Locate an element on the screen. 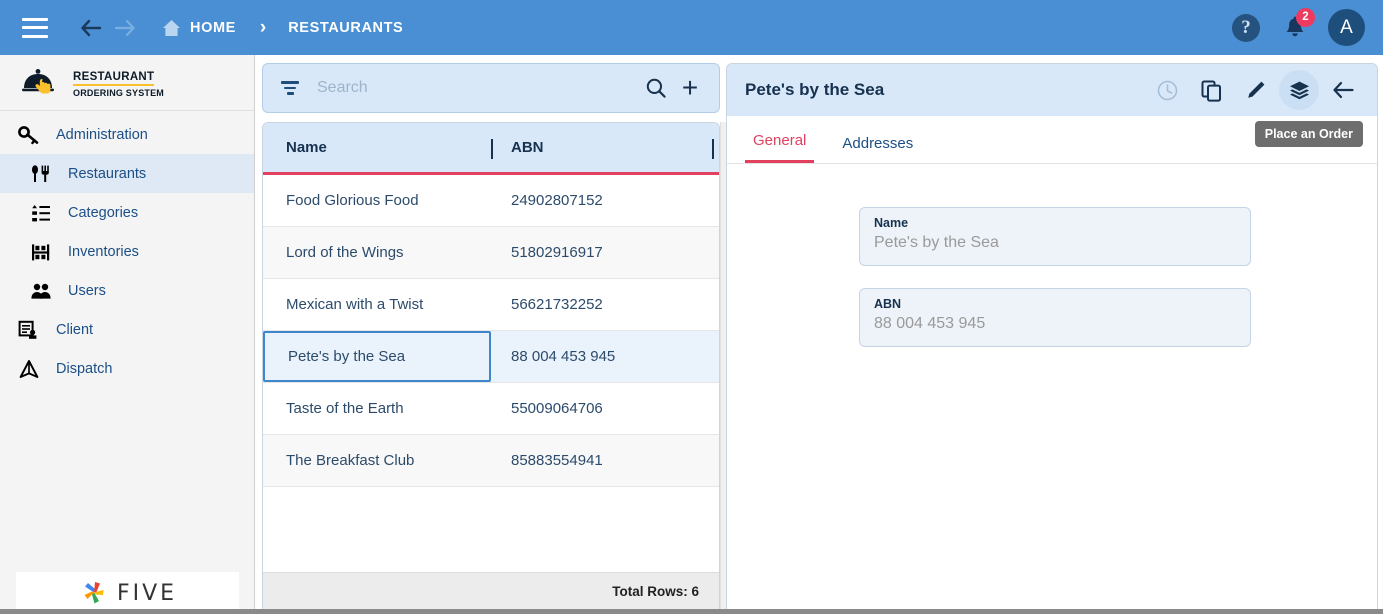 The width and height of the screenshot is (1383, 614). place-an-order-tooltip: Place an Order is located at coordinates (1308, 134).